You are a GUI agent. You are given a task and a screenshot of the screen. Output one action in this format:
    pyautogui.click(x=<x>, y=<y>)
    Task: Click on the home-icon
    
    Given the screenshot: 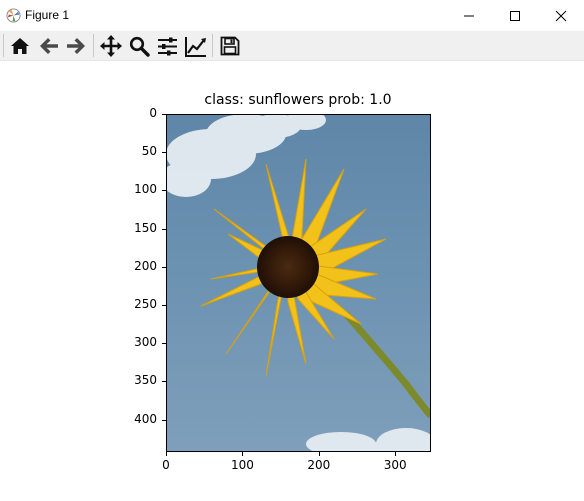 What is the action you would take?
    pyautogui.click(x=20, y=46)
    